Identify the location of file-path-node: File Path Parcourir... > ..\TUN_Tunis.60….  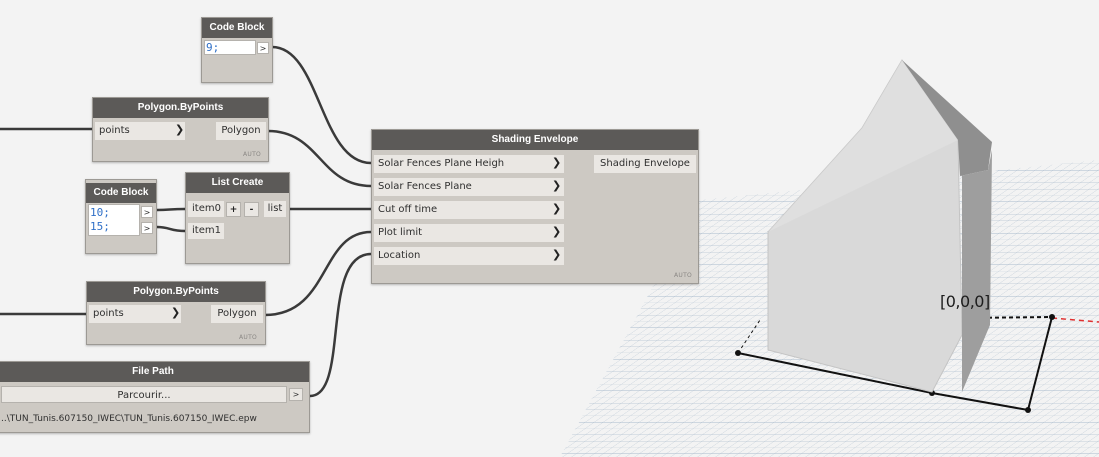
(155, 397).